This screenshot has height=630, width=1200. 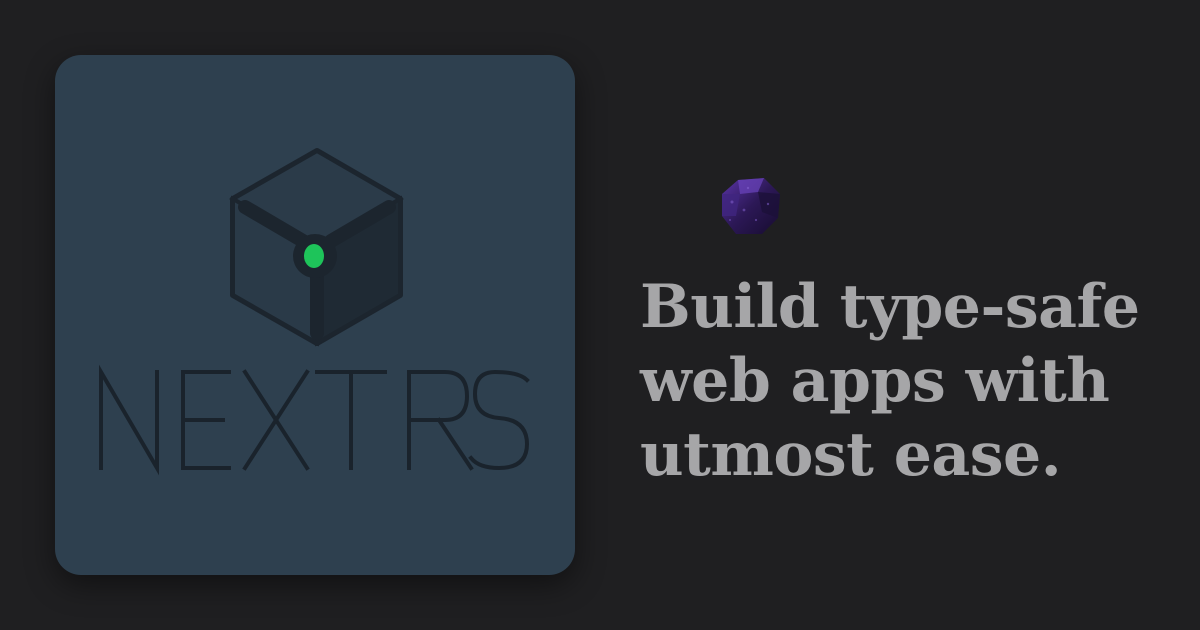 What do you see at coordinates (314, 420) in the screenshot?
I see `wordmark` at bounding box center [314, 420].